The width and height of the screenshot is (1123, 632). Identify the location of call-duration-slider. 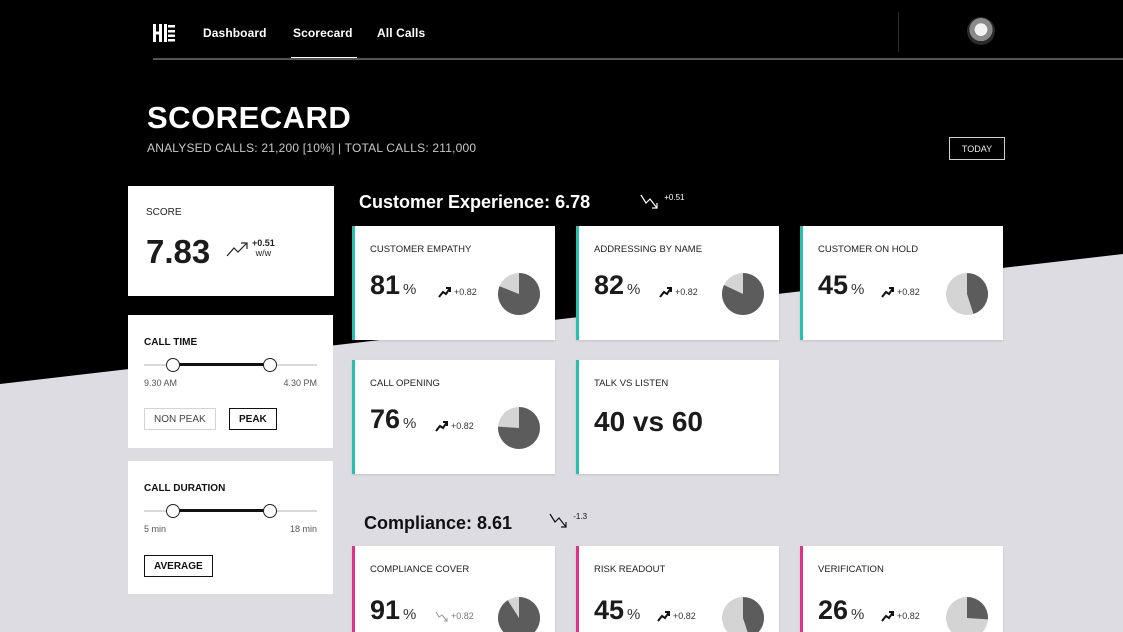
(230, 511).